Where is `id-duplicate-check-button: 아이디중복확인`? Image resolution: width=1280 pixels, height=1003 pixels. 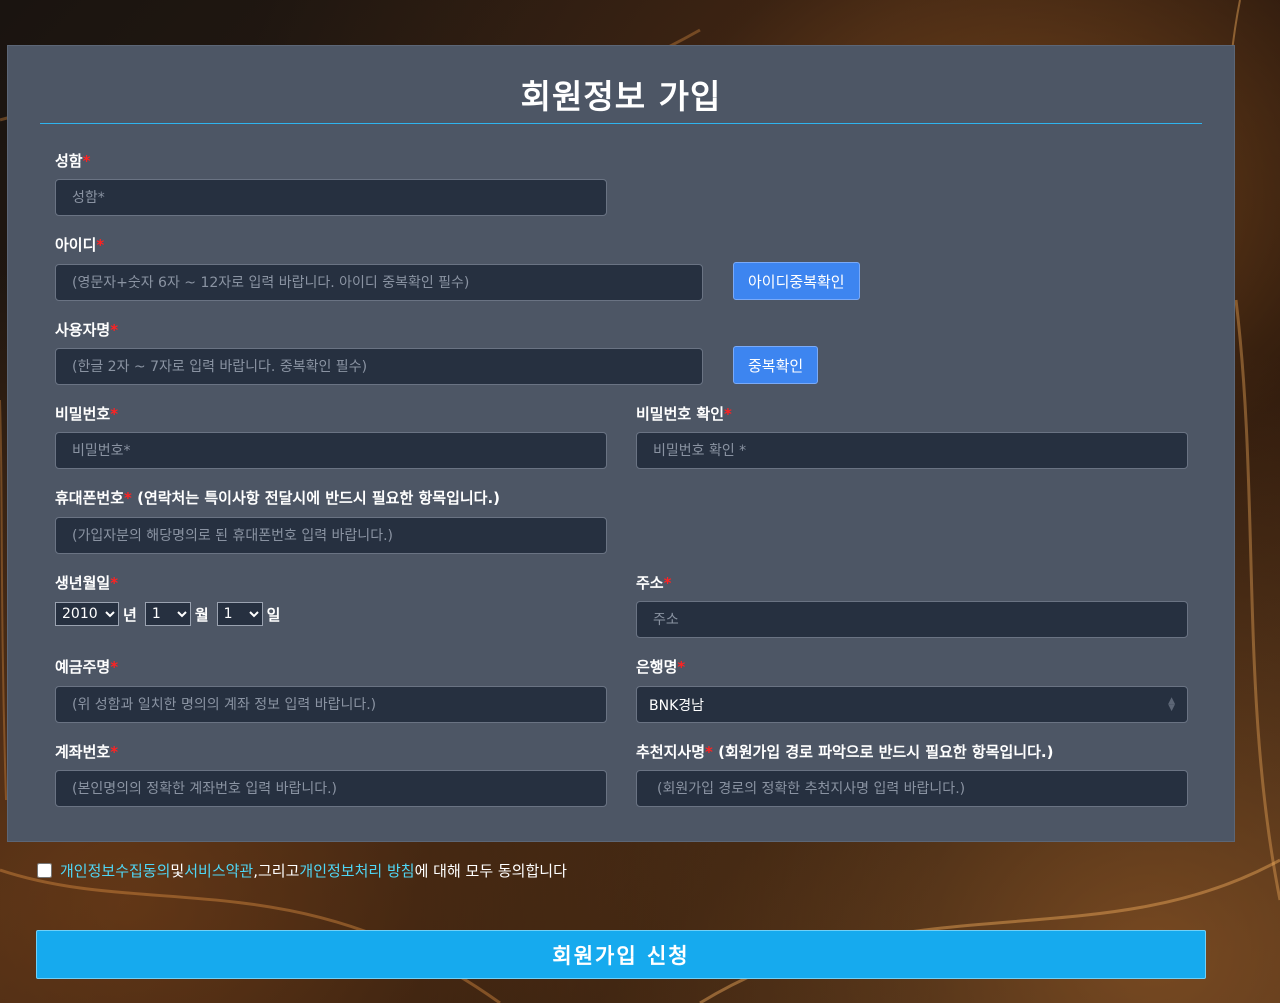
id-duplicate-check-button: 아이디중복확인 is located at coordinates (796, 281).